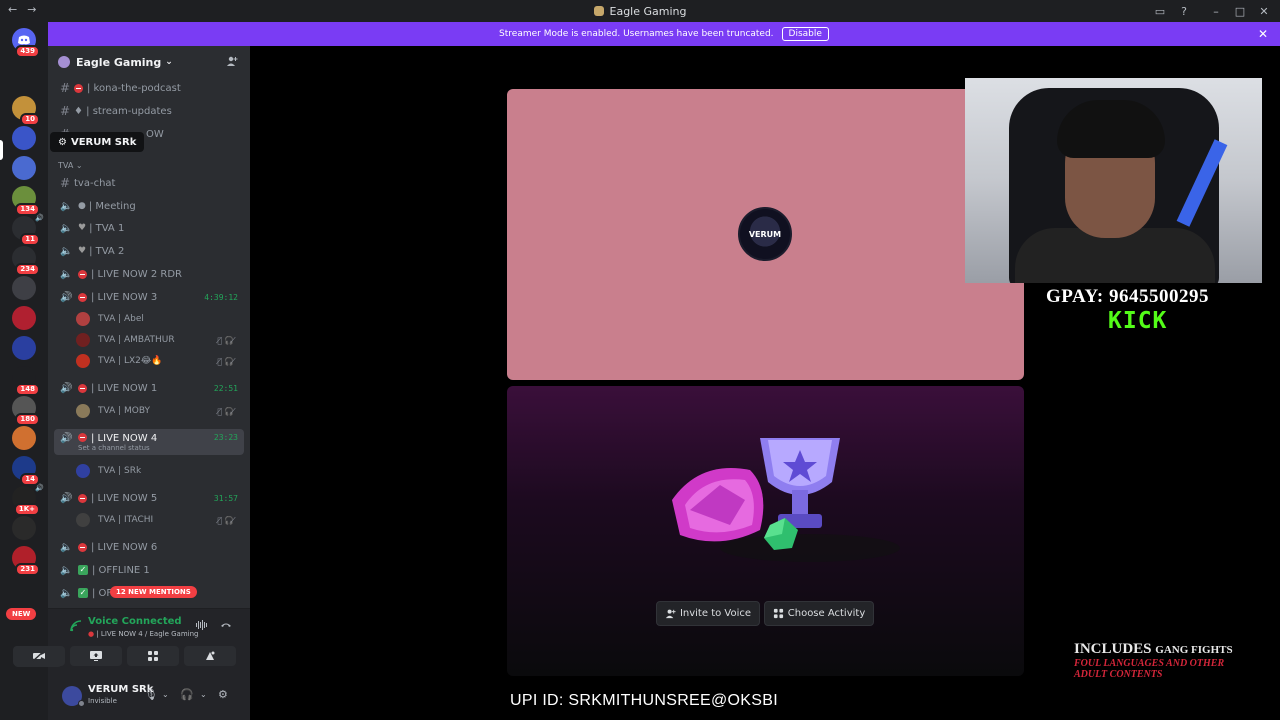 This screenshot has width=1280, height=720. What do you see at coordinates (160, 471) in the screenshot?
I see `voice-user: TVA | SRk` at bounding box center [160, 471].